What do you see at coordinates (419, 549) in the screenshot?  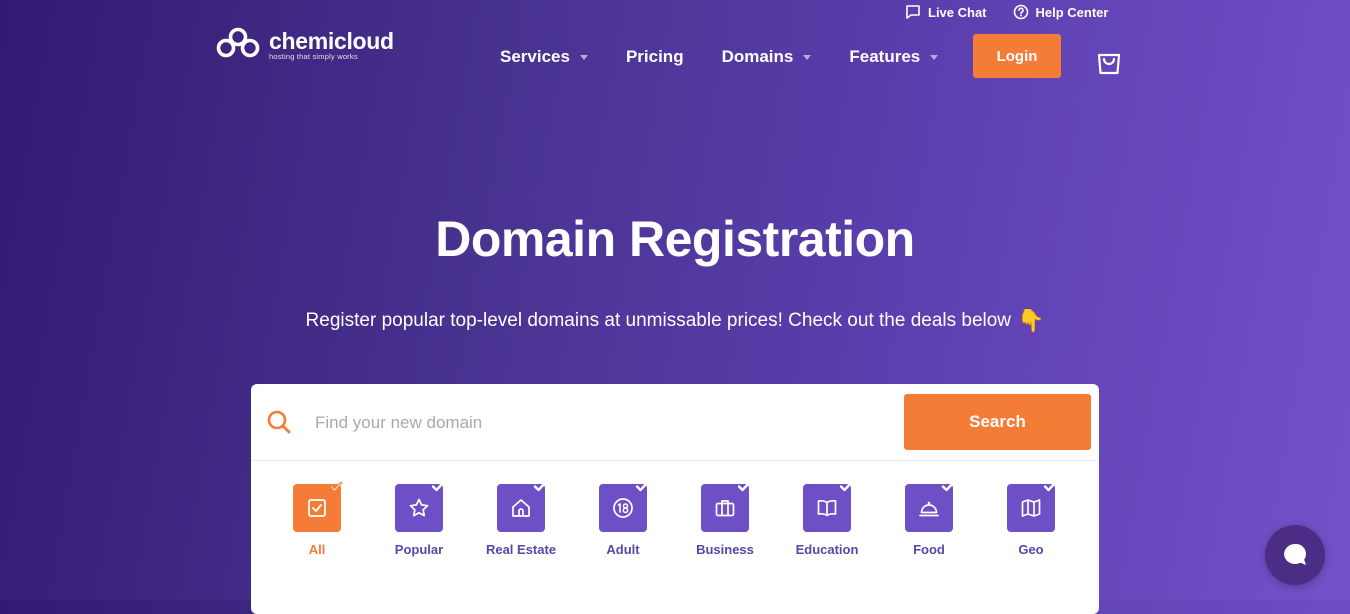 I see `category-label: Popular` at bounding box center [419, 549].